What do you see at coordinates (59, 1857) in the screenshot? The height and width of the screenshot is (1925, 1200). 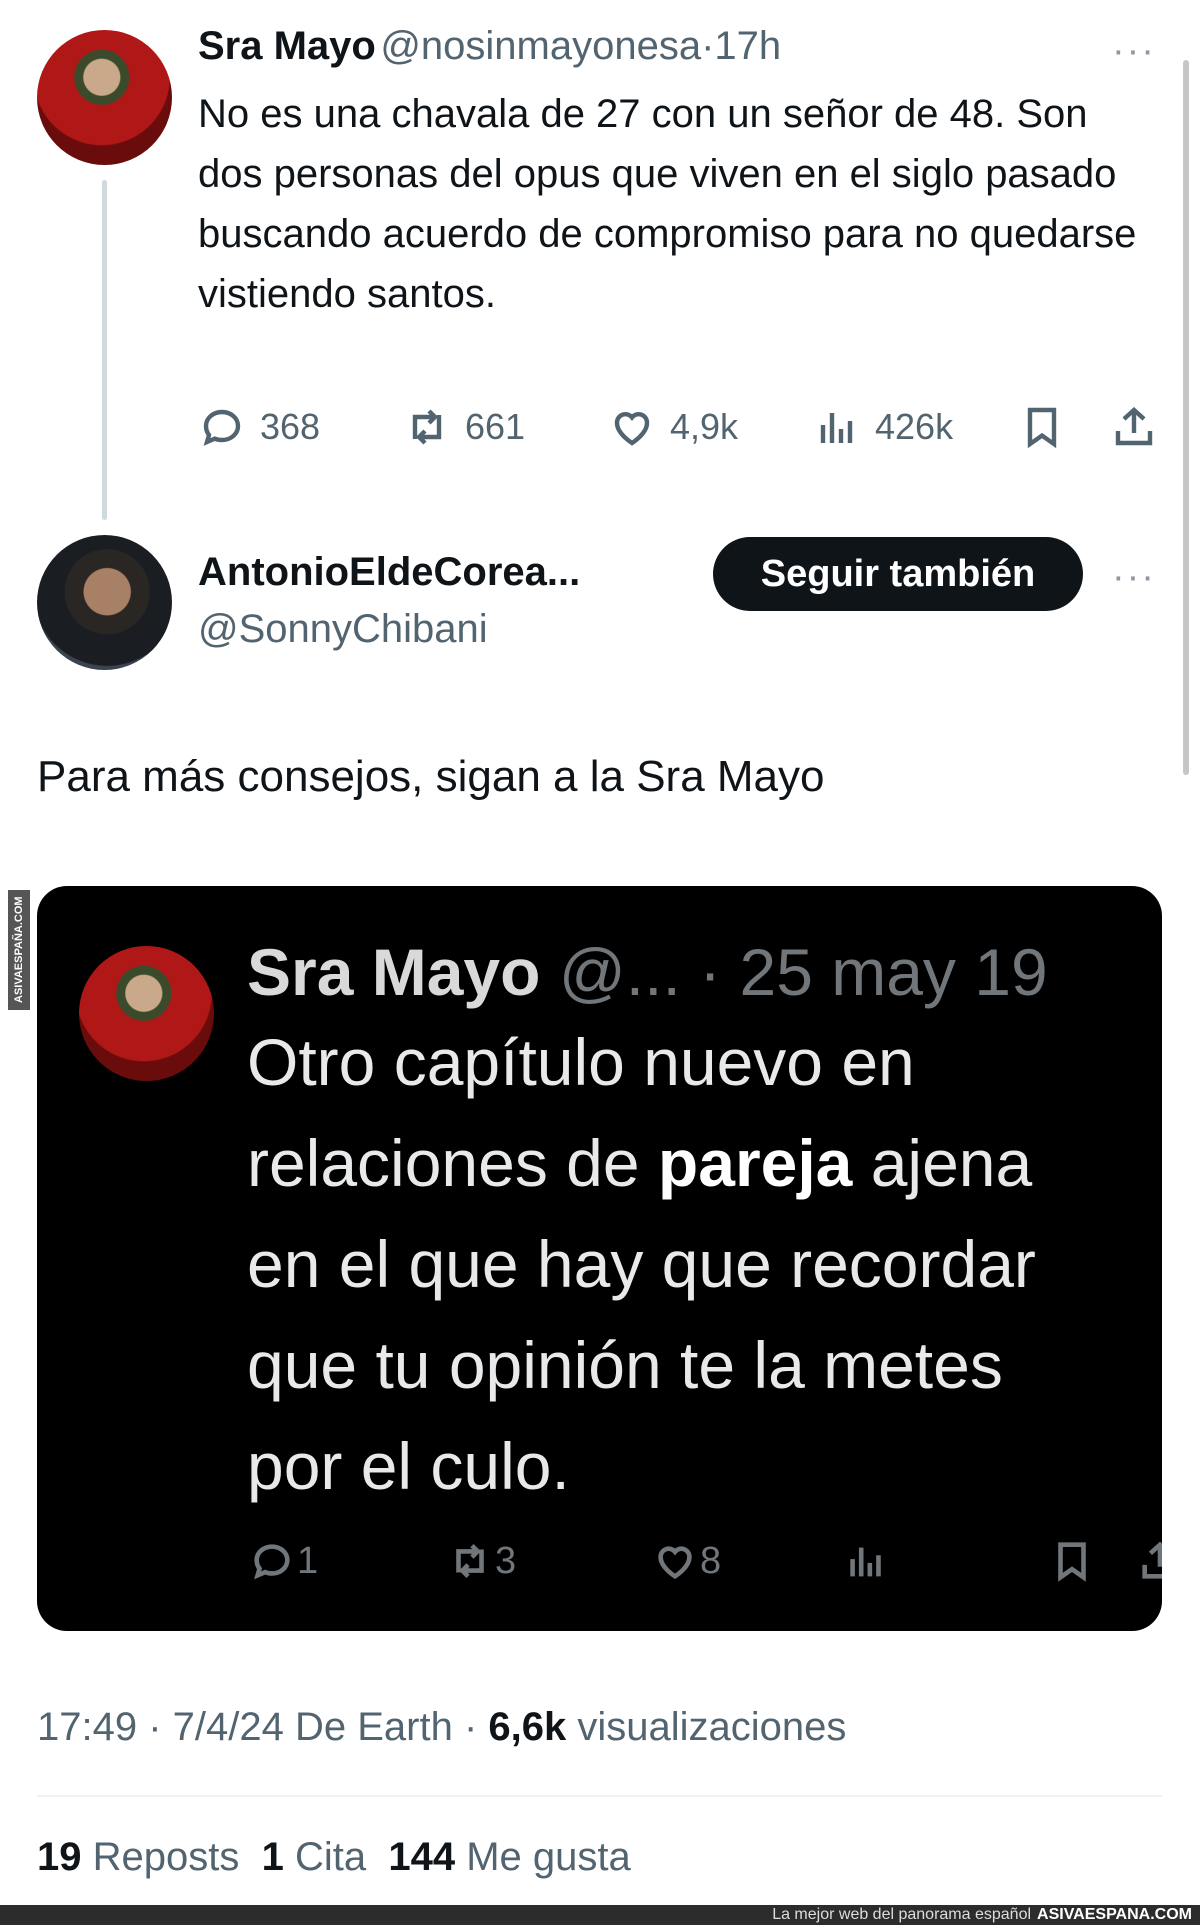 I see `reposts-count: 19` at bounding box center [59, 1857].